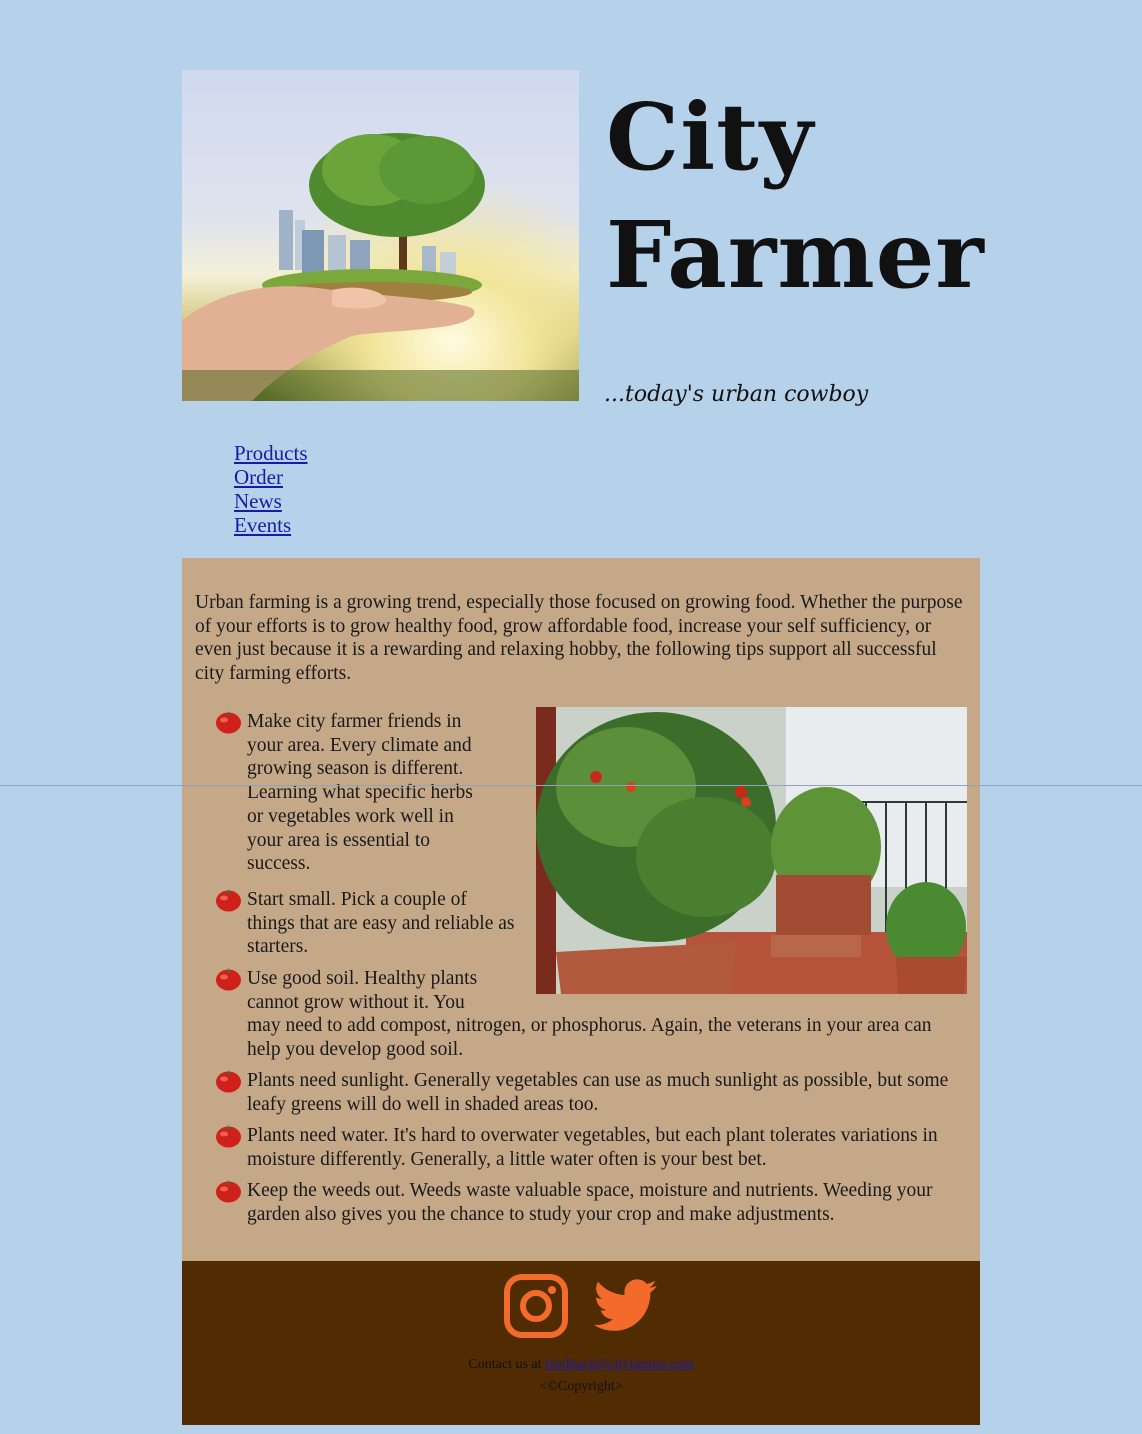 This screenshot has width=1142, height=1434. What do you see at coordinates (380, 235) in the screenshot?
I see `hero-image` at bounding box center [380, 235].